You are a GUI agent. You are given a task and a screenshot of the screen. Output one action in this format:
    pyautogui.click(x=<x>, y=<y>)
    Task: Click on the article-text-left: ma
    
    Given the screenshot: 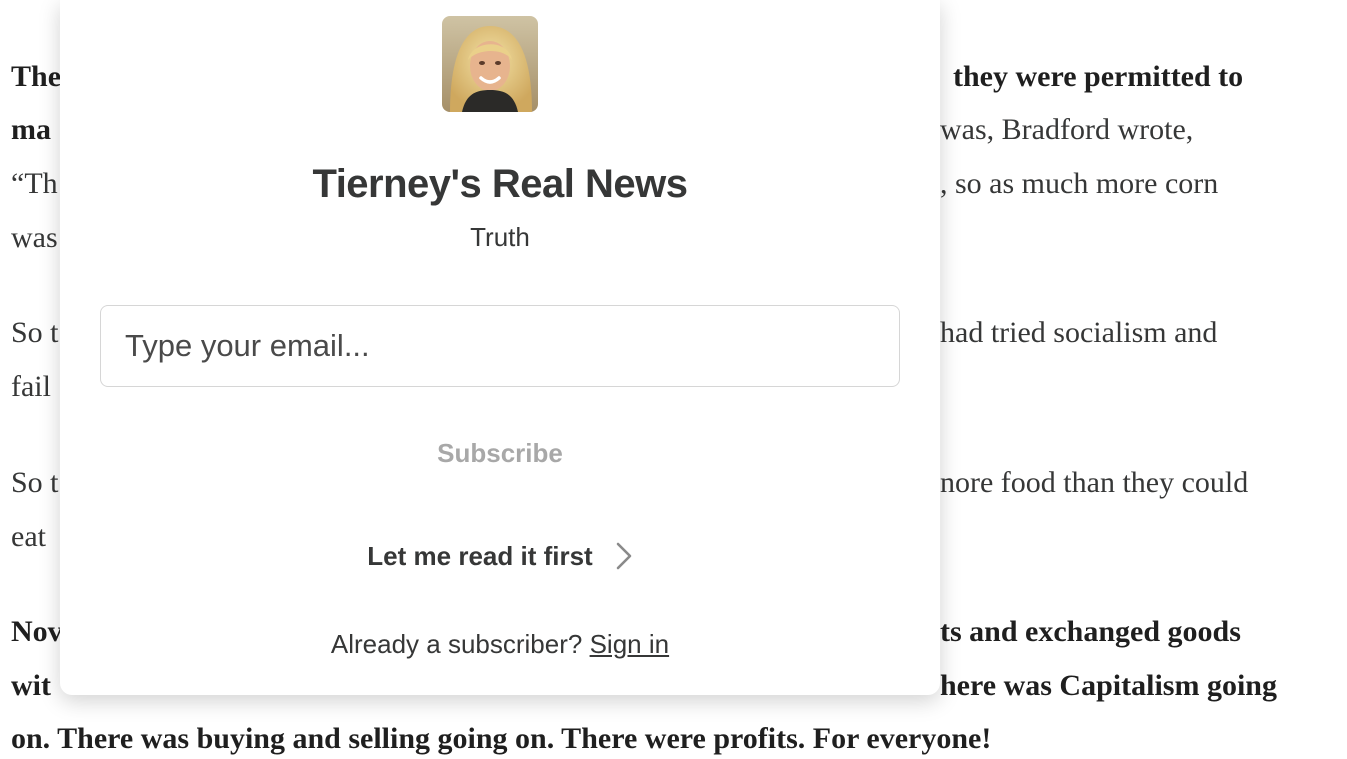 What is the action you would take?
    pyautogui.click(x=31, y=129)
    